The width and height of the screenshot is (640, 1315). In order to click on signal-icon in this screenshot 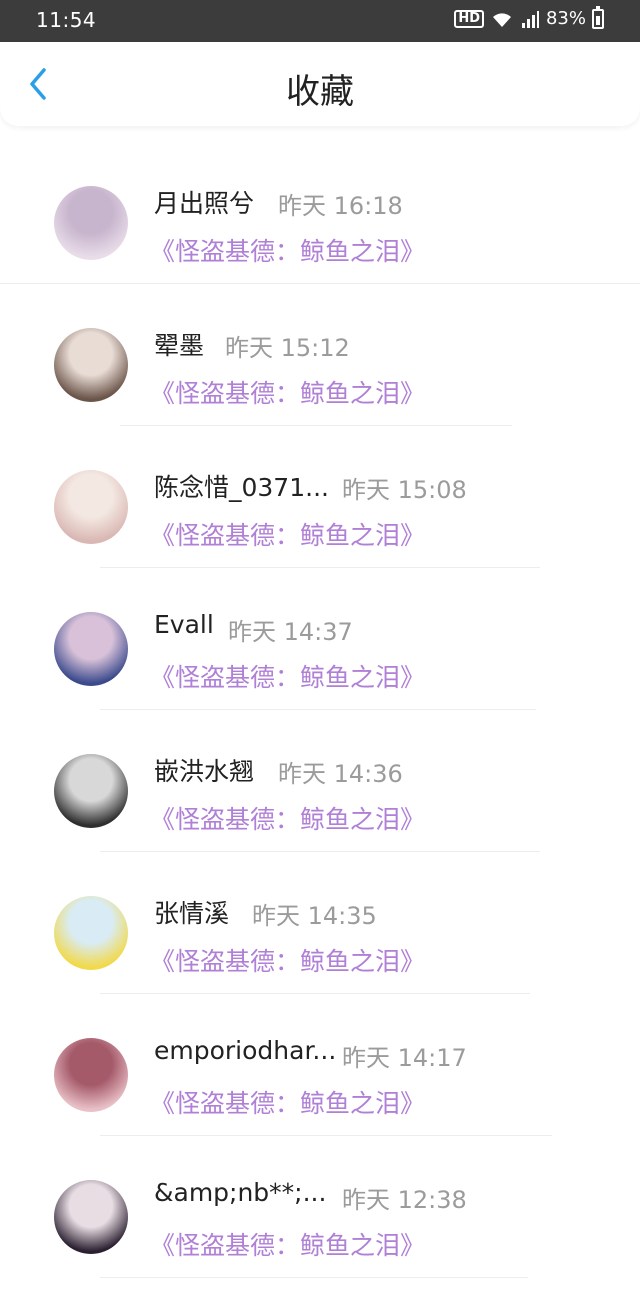, I will do `click(530, 19)`.